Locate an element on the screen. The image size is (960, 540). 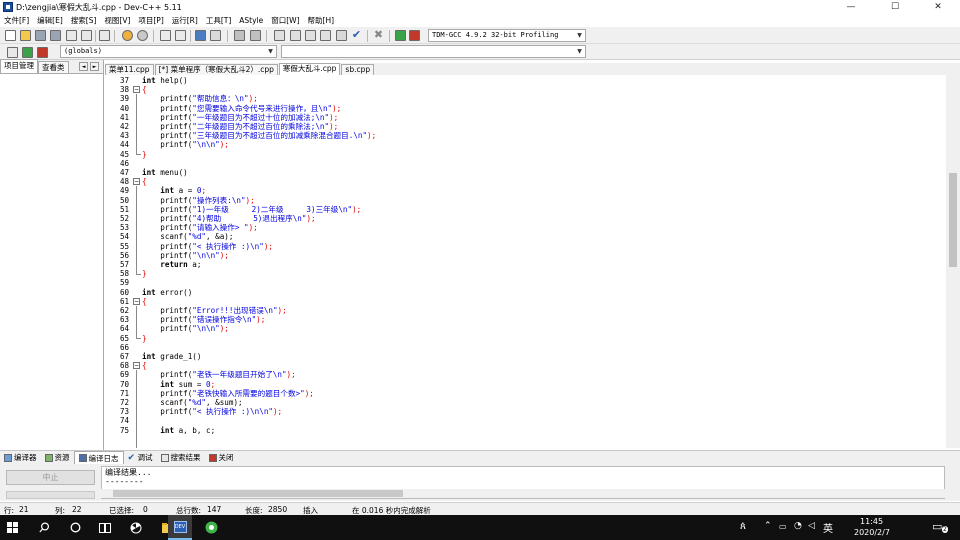
menu-run: 运行[R] is located at coordinates (185, 20).